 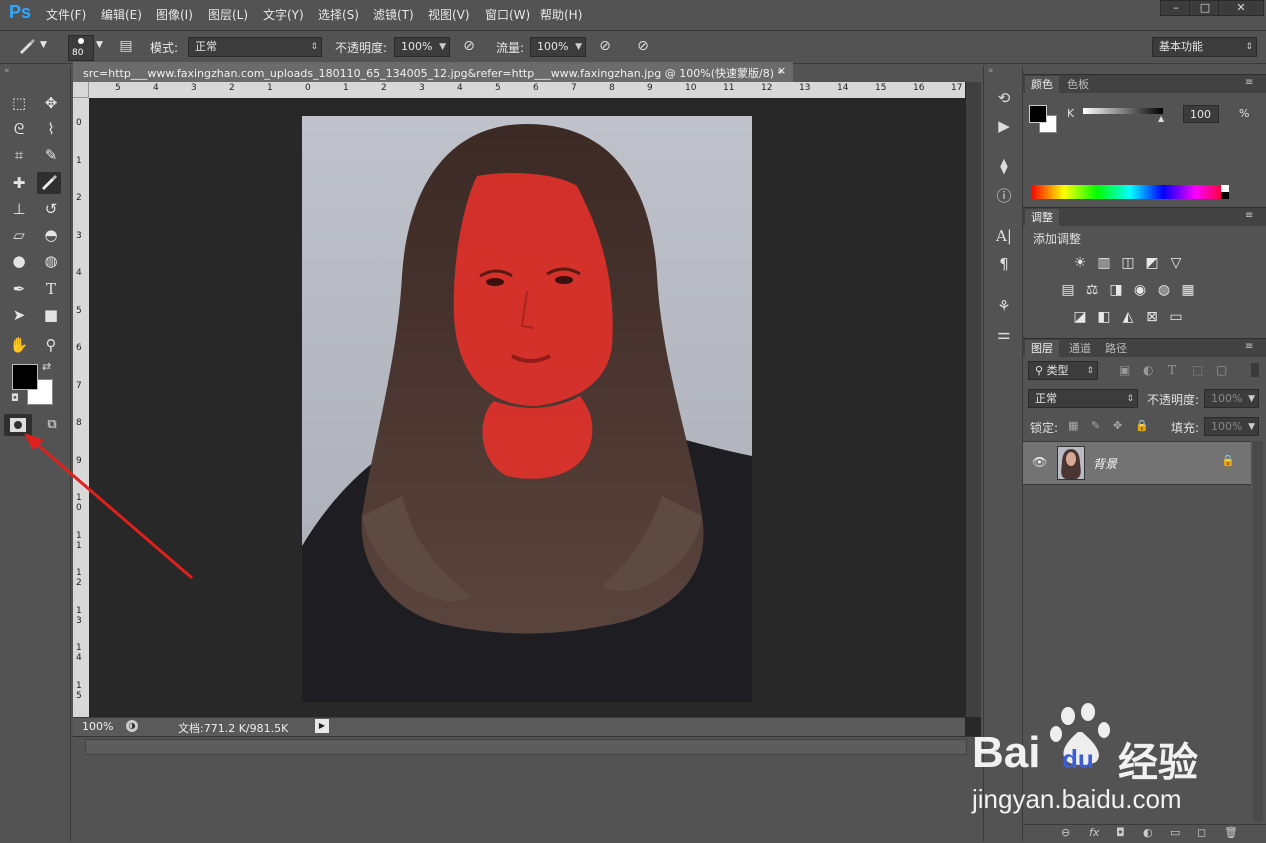 What do you see at coordinates (1004, 264) in the screenshot?
I see `paragraph-icon: ¶` at bounding box center [1004, 264].